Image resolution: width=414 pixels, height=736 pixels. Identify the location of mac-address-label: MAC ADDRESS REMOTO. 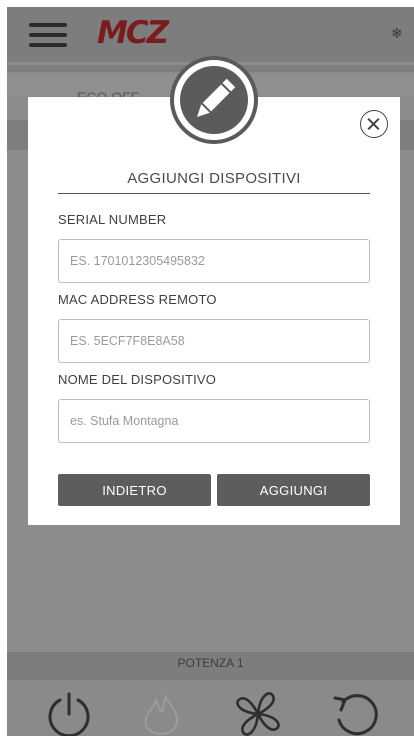
(137, 299).